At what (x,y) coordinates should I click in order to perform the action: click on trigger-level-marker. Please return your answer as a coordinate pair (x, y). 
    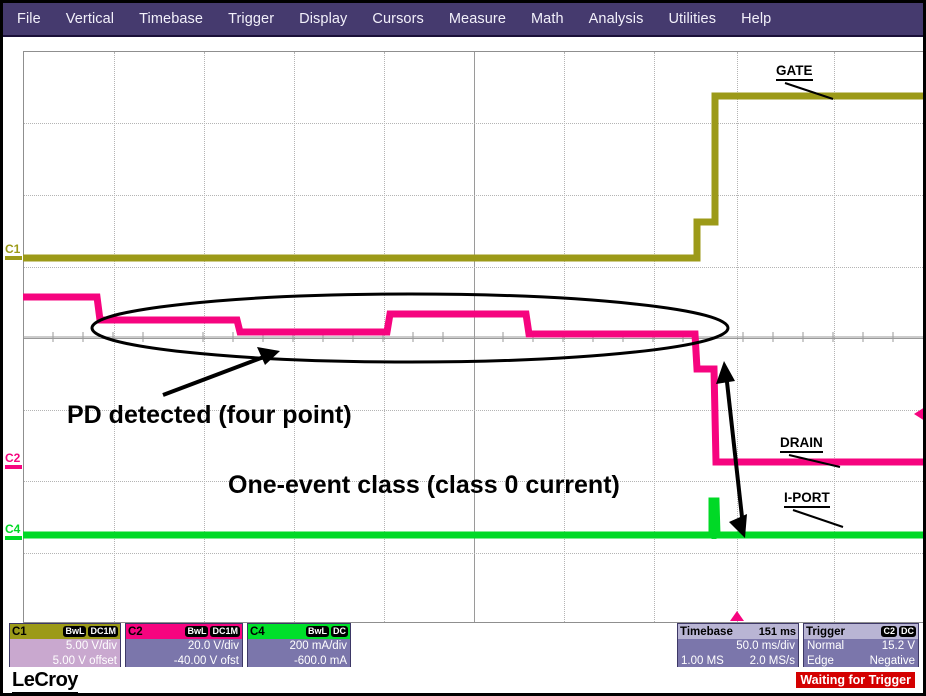
    Looking at the image, I should click on (918, 414).